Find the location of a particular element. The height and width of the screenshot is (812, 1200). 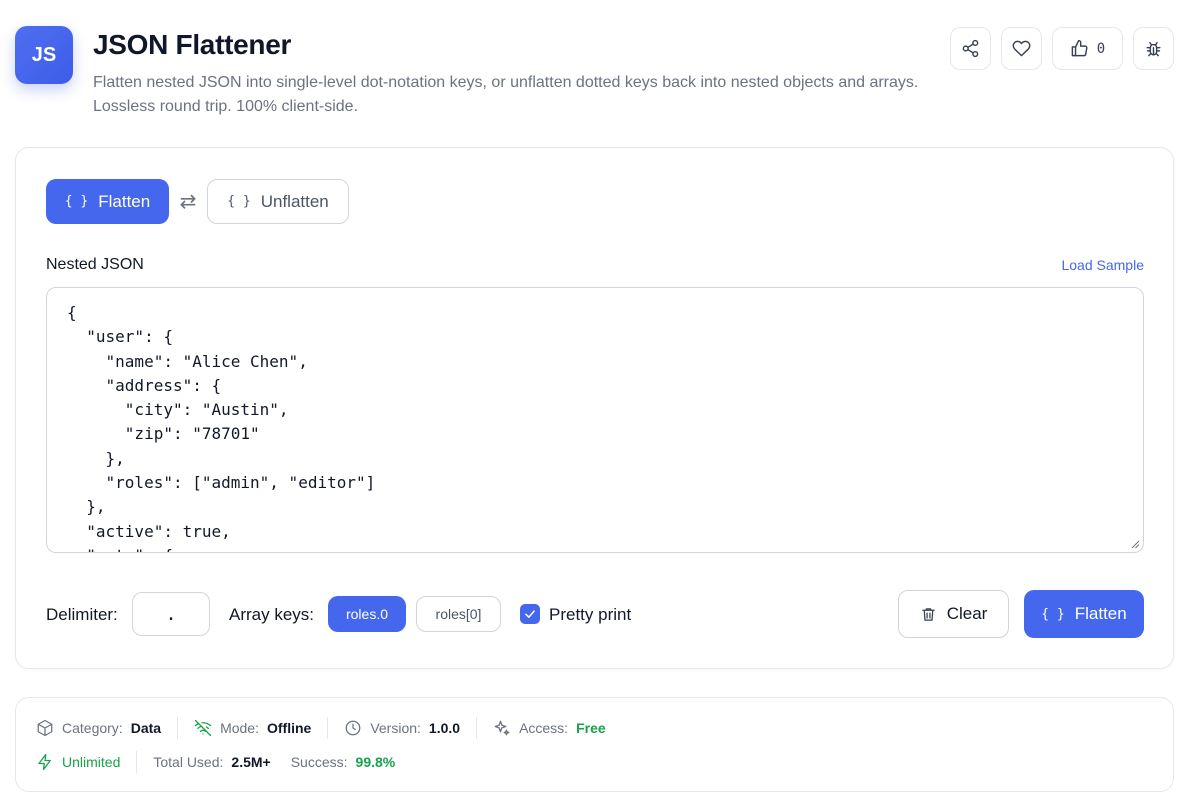

thumbs-up-icon is located at coordinates (1079, 48).